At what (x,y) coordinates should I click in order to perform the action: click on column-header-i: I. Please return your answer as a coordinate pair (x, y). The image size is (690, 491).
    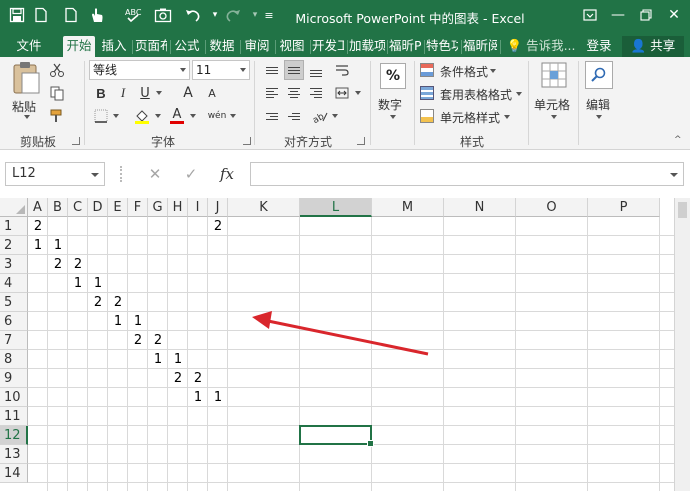
    Looking at the image, I should click on (198, 207).